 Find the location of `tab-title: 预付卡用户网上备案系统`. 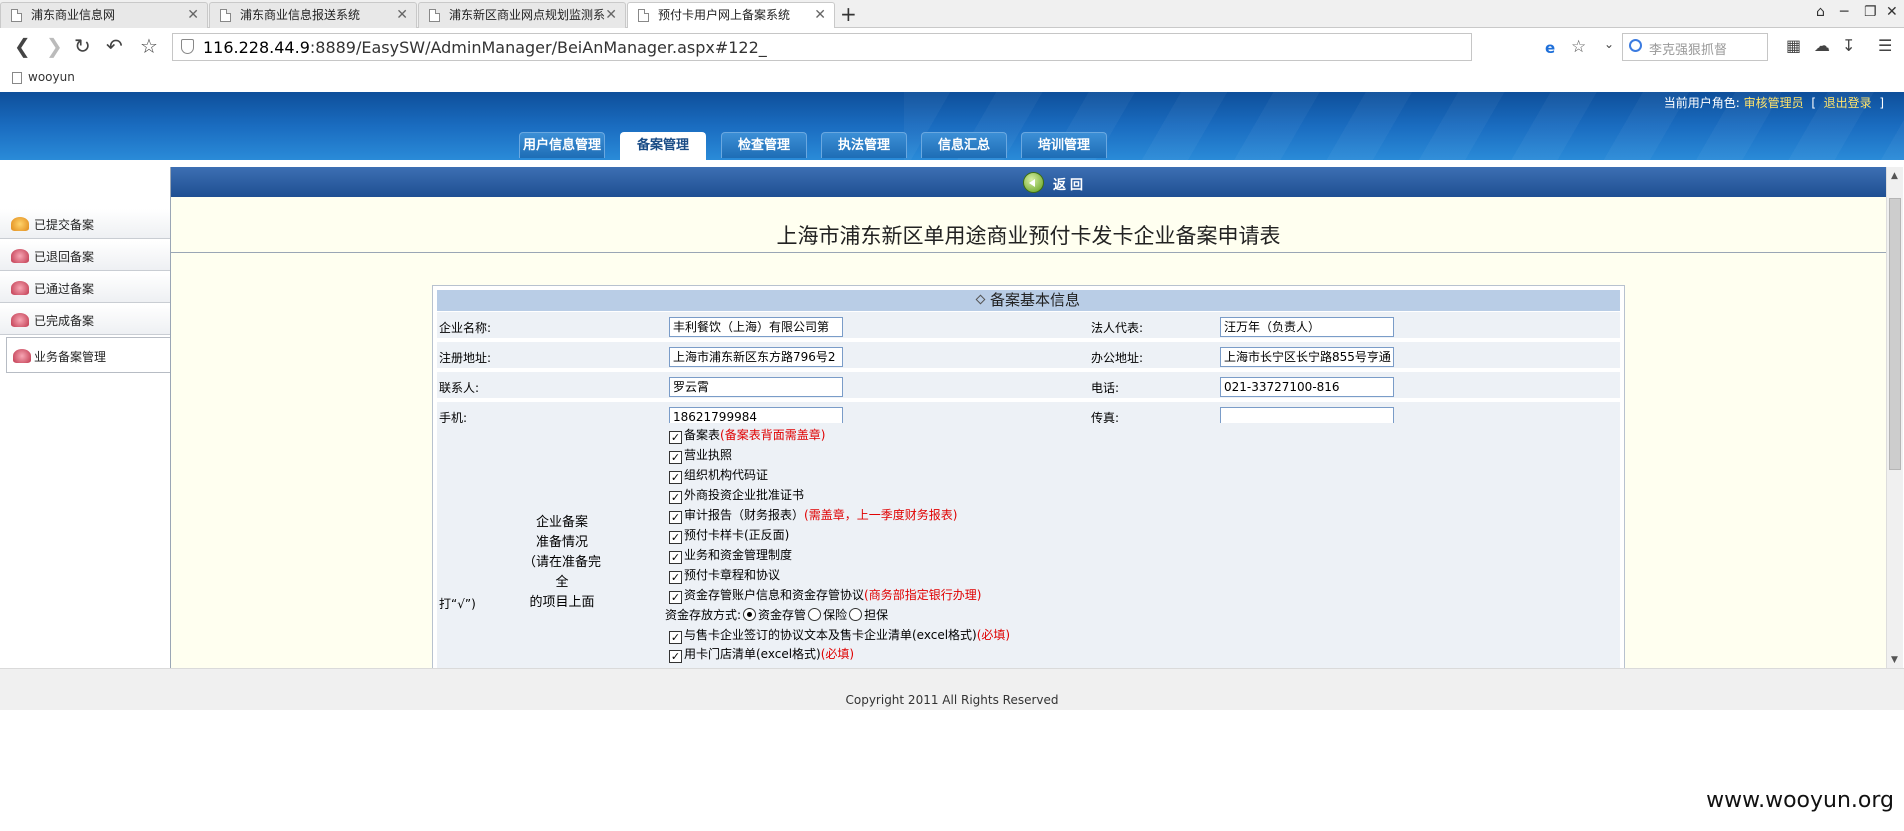

tab-title: 预付卡用户网上备案系统 is located at coordinates (724, 15).